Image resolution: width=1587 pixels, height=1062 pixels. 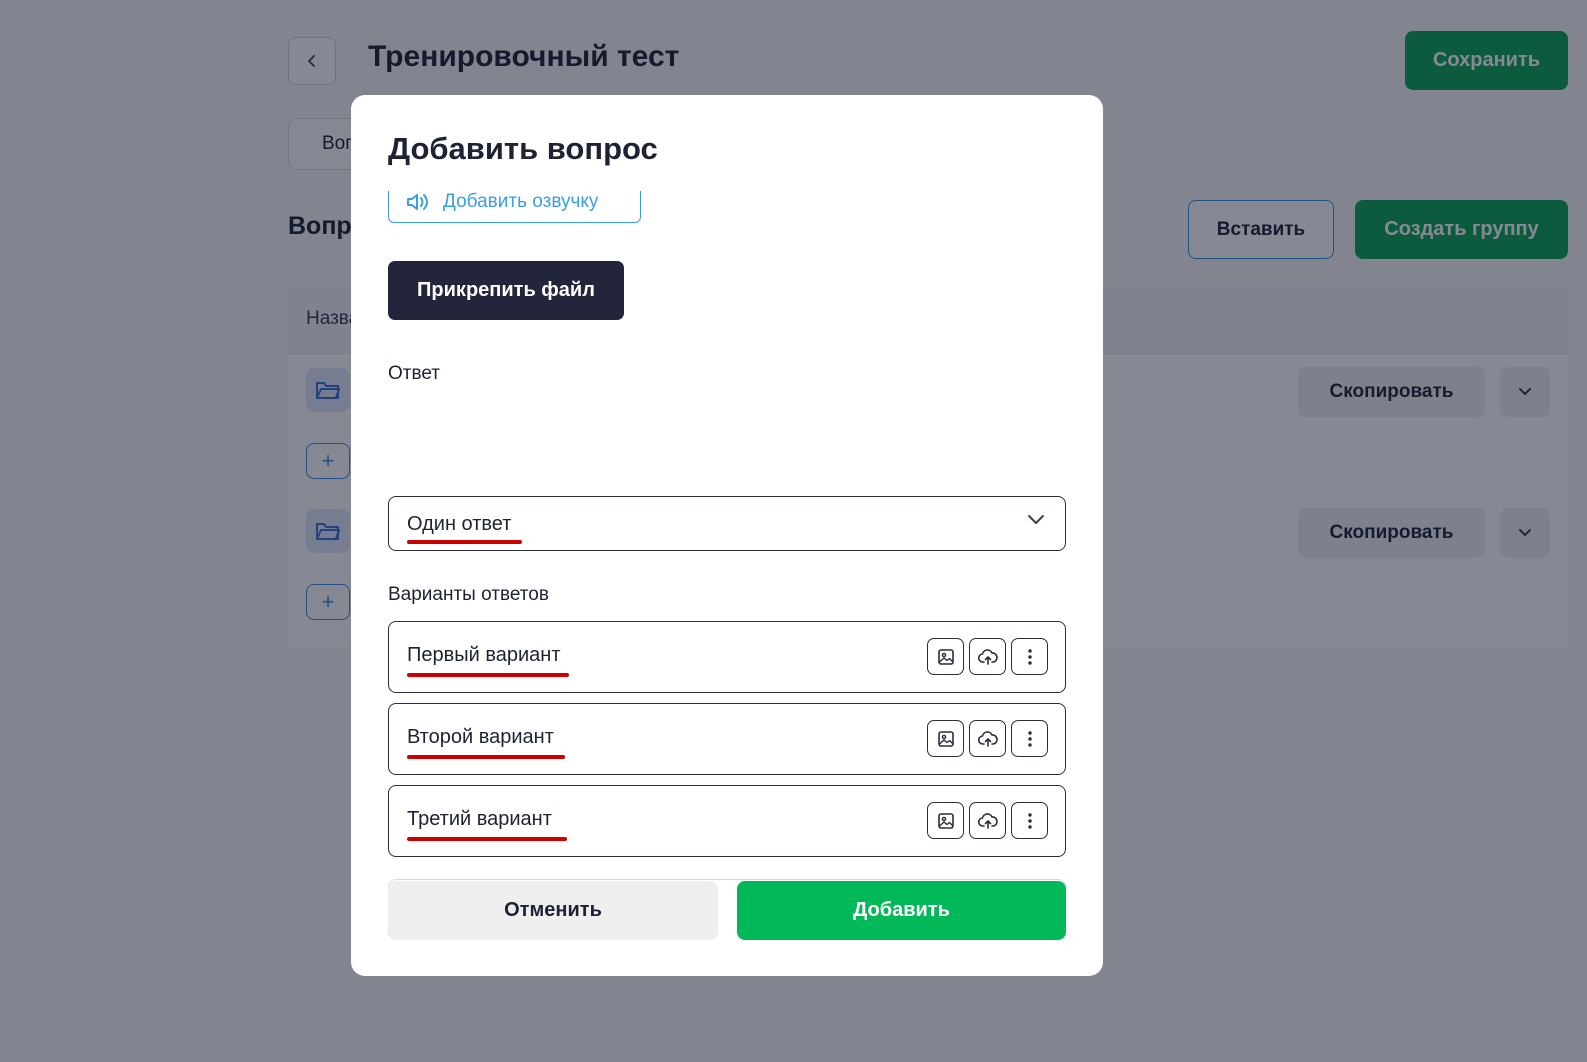 I want to click on answer-label: Ответ, so click(x=414, y=373).